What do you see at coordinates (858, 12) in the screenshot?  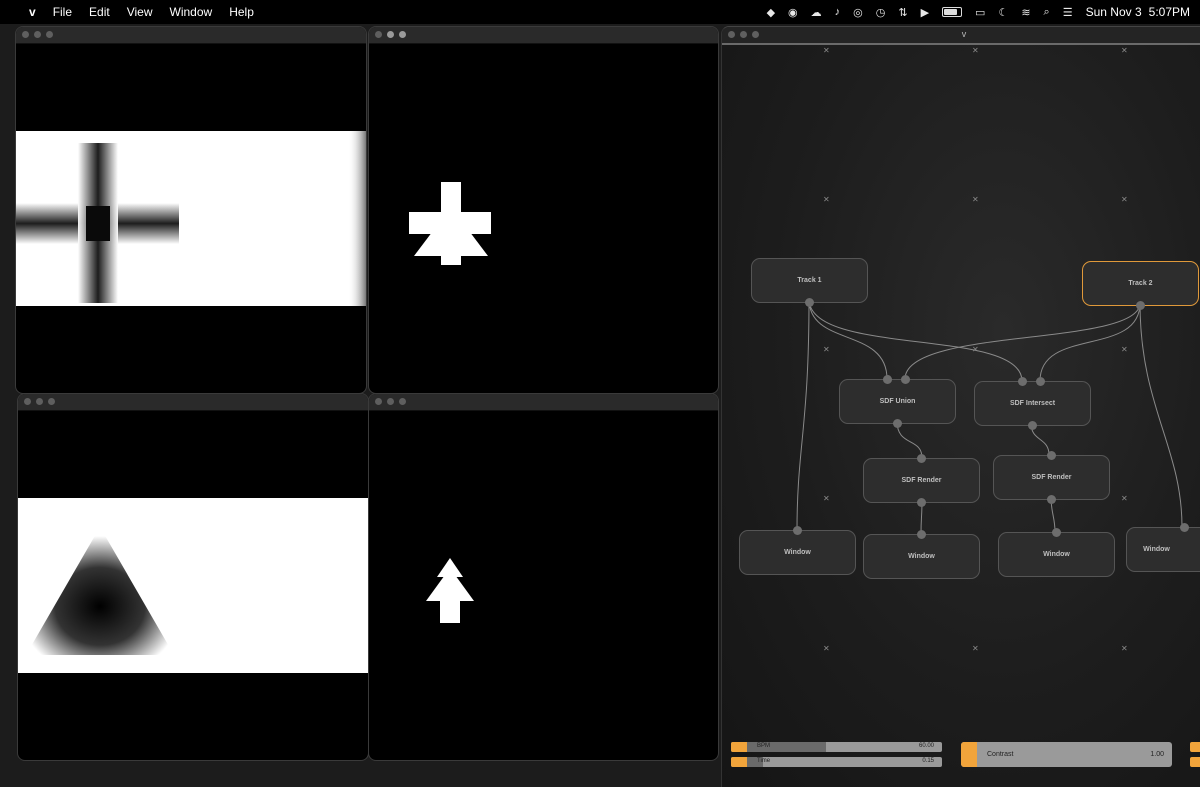 I see `airplay-icon: ◎` at bounding box center [858, 12].